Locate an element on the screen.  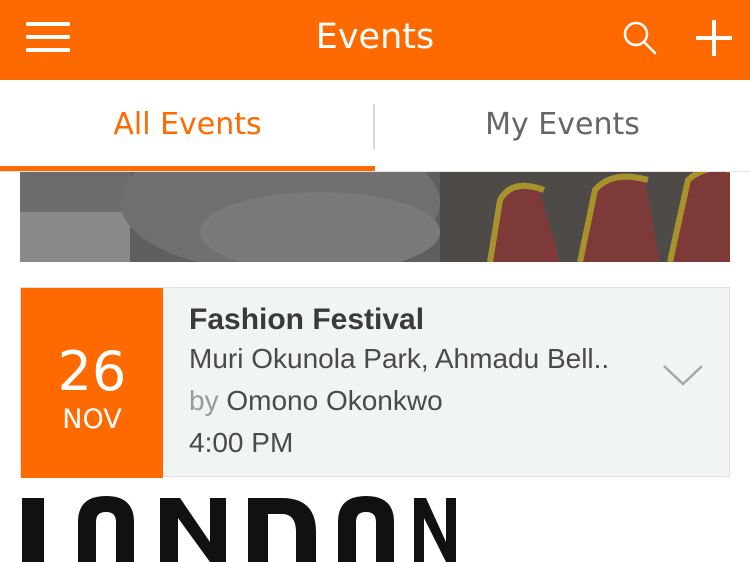
event-date-badge: 26 NOV is located at coordinates (92, 383).